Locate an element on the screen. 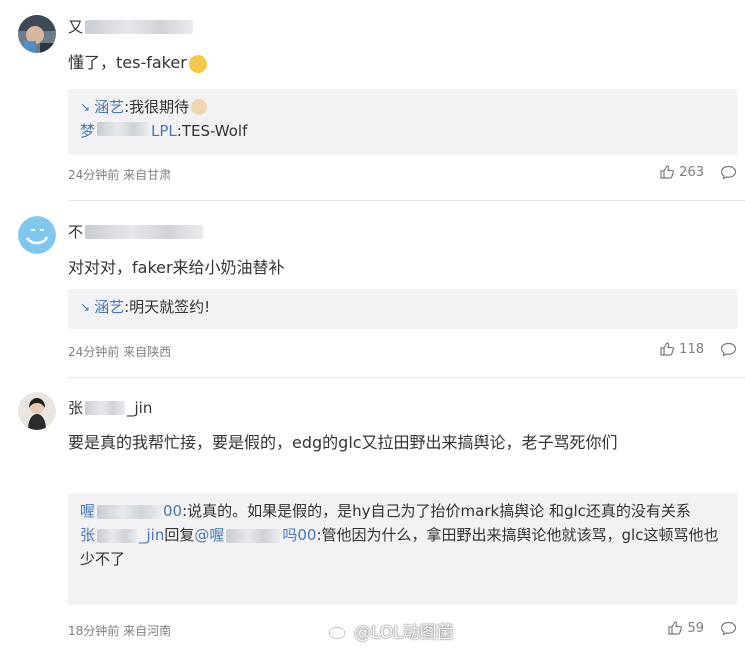 This screenshot has height=650, width=745. watermark-text: @LOL动图菌 is located at coordinates (404, 633).